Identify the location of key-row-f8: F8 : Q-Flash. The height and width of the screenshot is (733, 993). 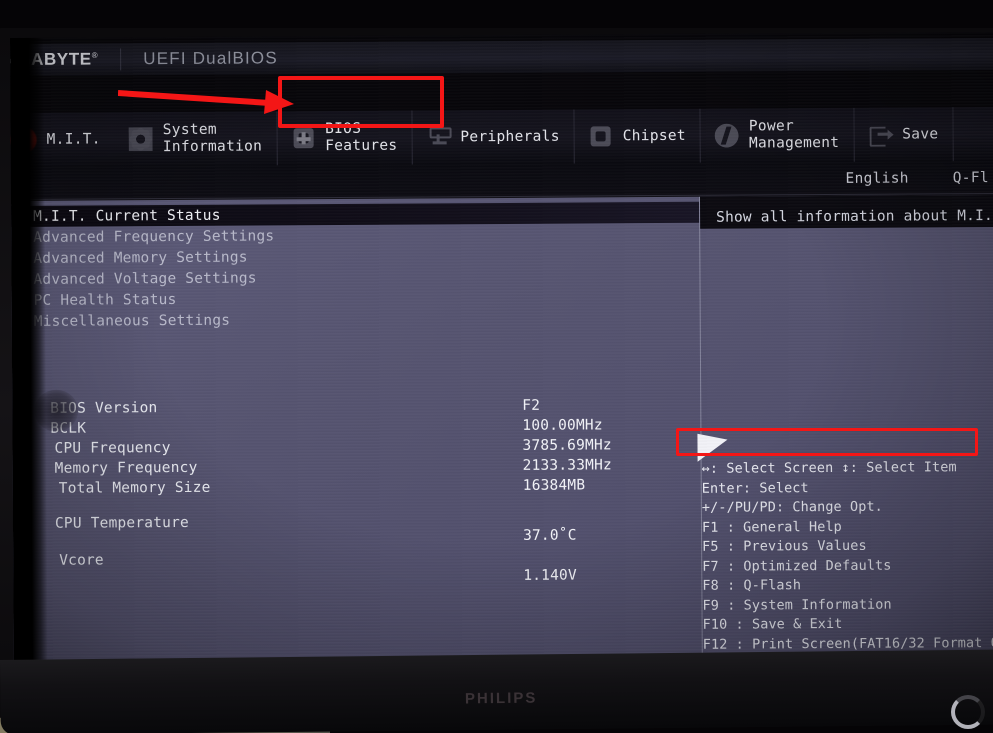
(752, 585).